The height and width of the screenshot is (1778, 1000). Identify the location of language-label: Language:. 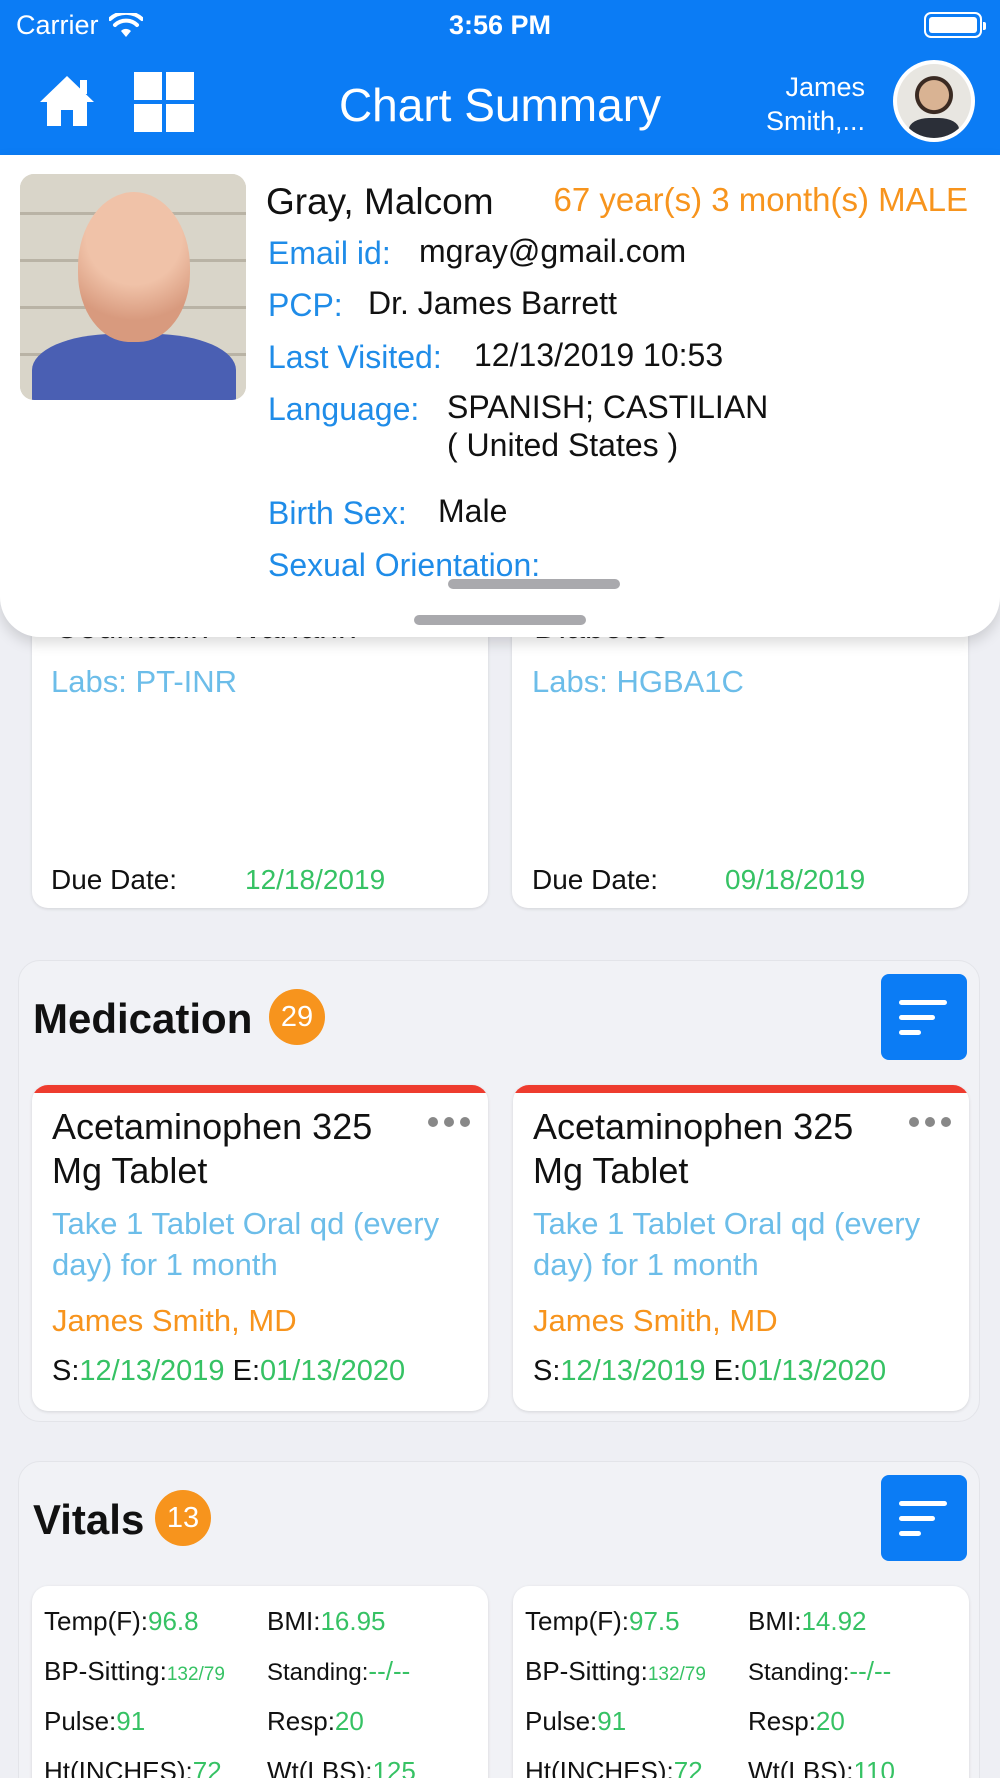
(344, 409).